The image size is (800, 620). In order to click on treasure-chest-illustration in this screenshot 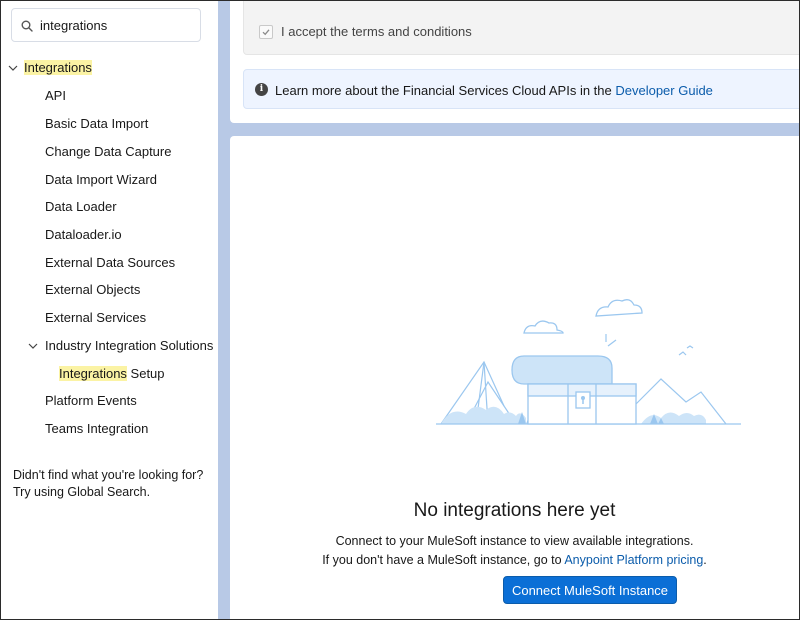, I will do `click(588, 362)`.